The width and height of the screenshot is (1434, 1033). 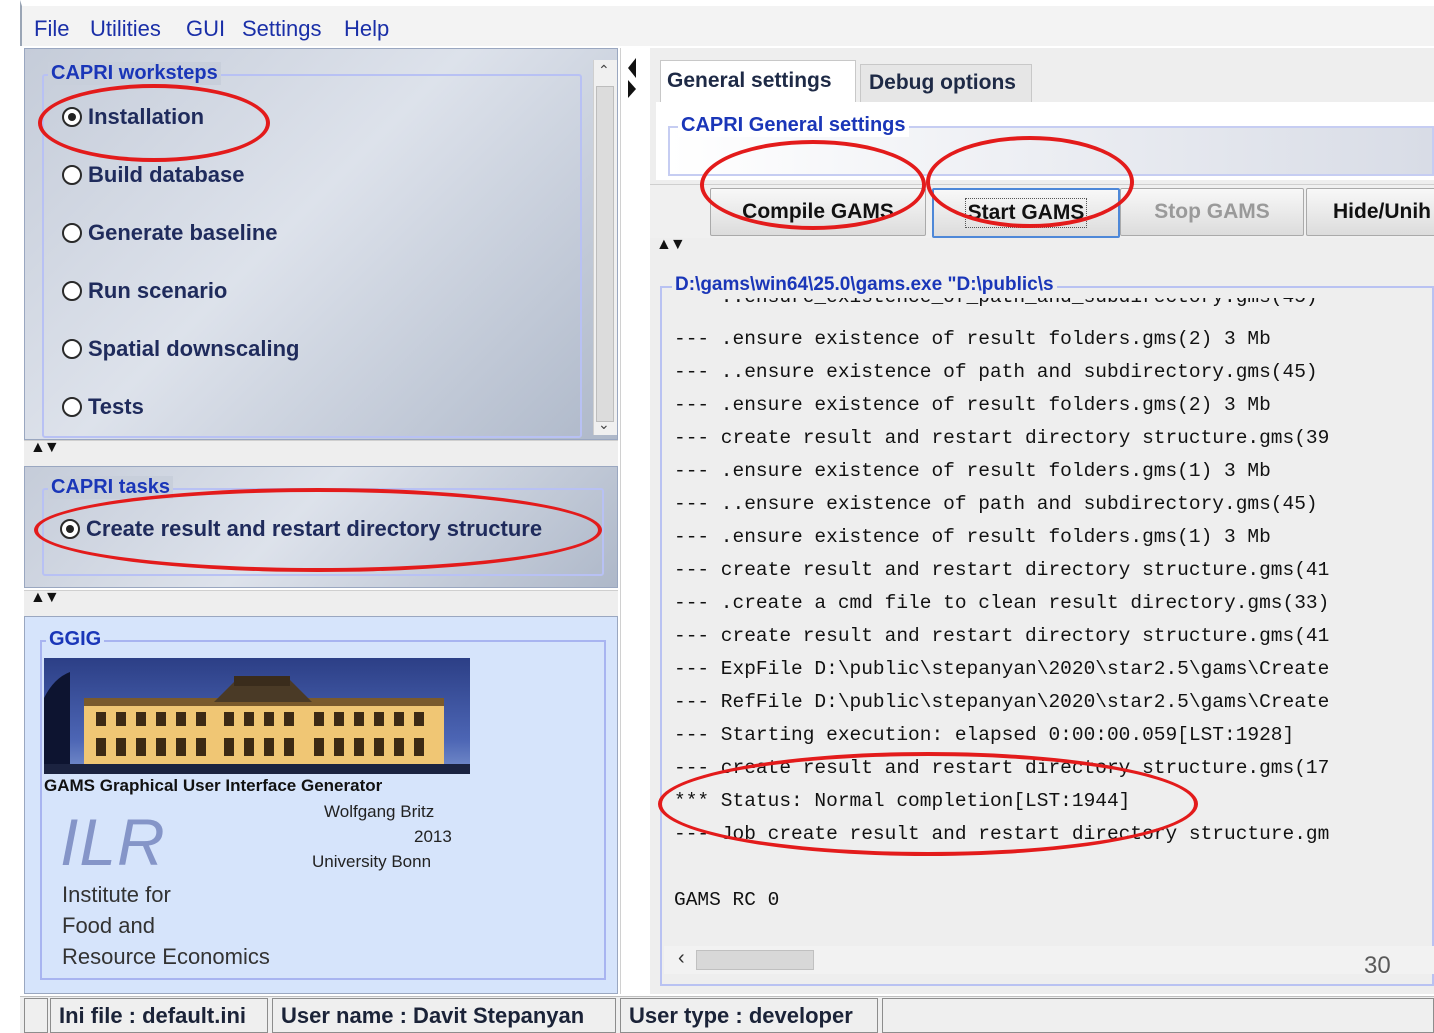 What do you see at coordinates (372, 861) in the screenshot?
I see `ggig-university: University Bonn` at bounding box center [372, 861].